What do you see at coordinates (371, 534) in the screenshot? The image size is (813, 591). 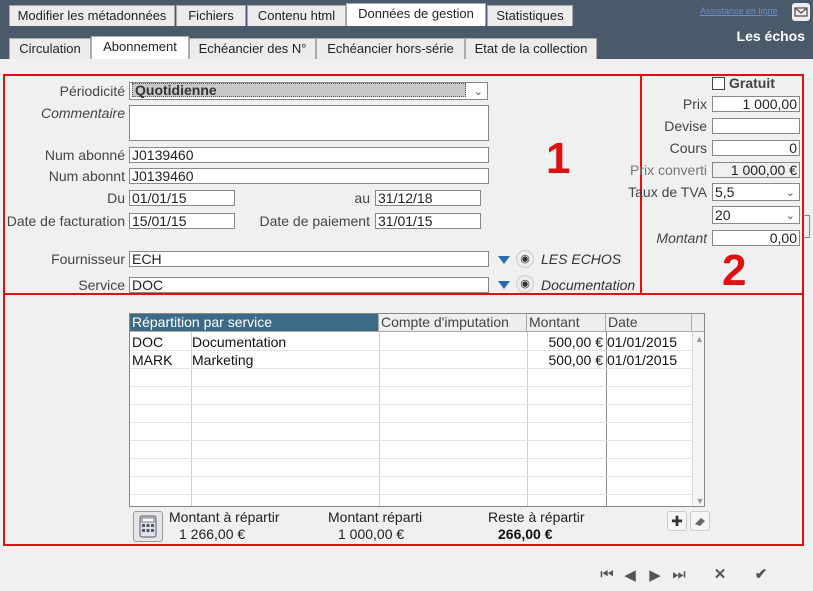 I see `montant-reparti-value: 1 000,00 €` at bounding box center [371, 534].